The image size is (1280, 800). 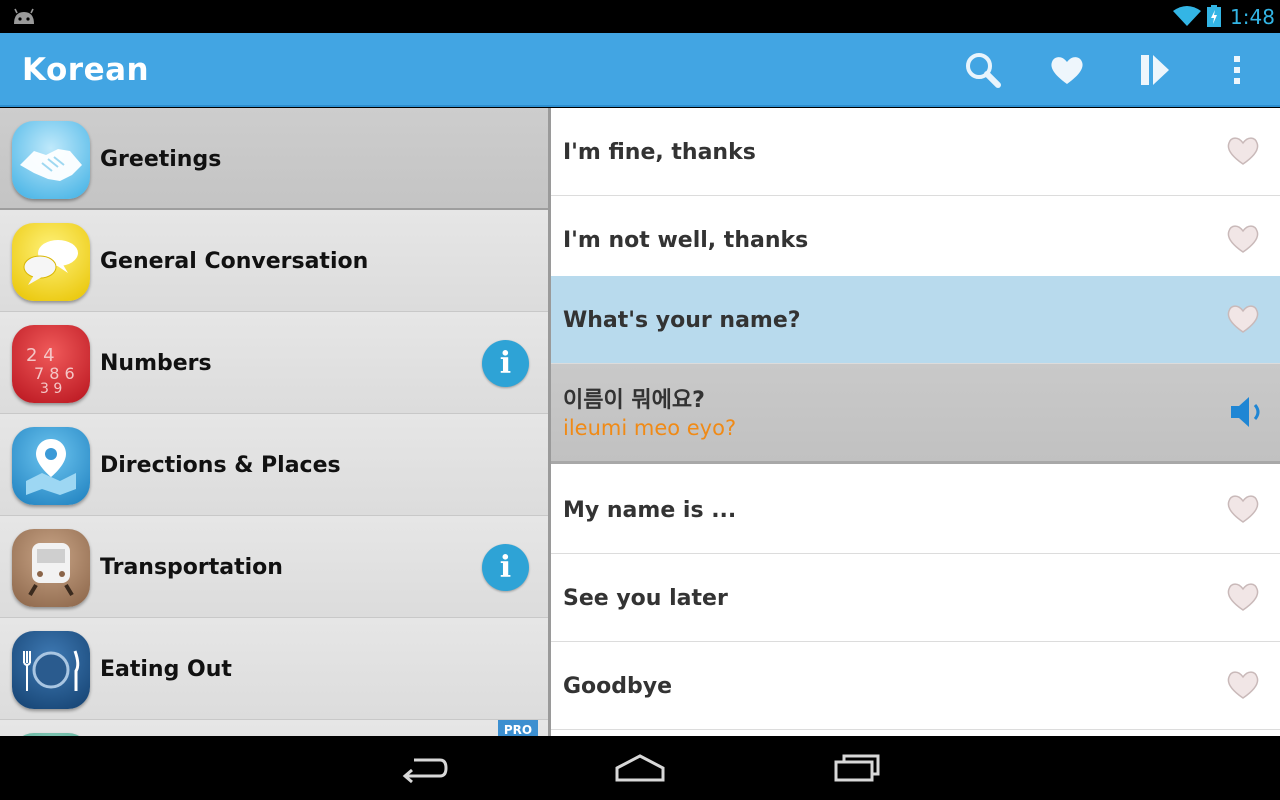 What do you see at coordinates (51, 670) in the screenshot?
I see `plate-cutlery-icon` at bounding box center [51, 670].